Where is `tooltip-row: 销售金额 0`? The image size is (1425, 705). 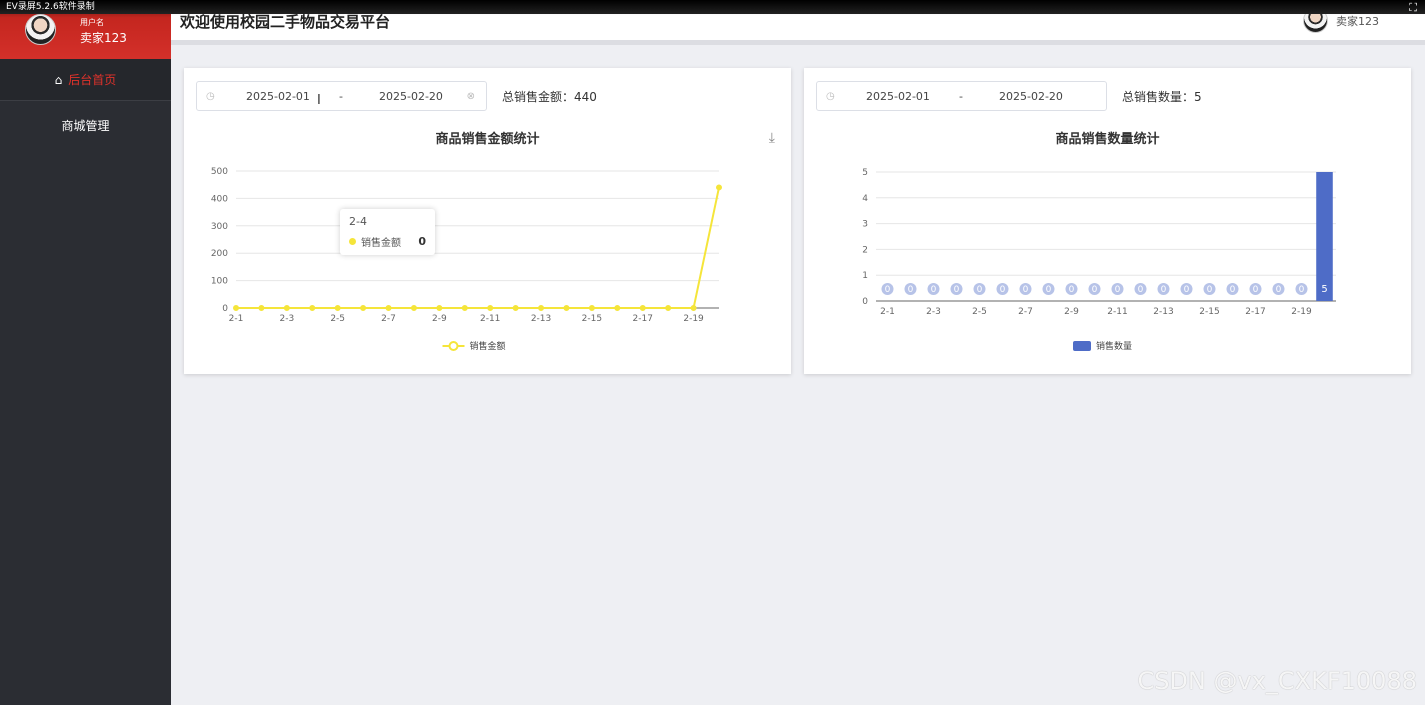
tooltip-row: 销售金额 0 is located at coordinates (387, 241).